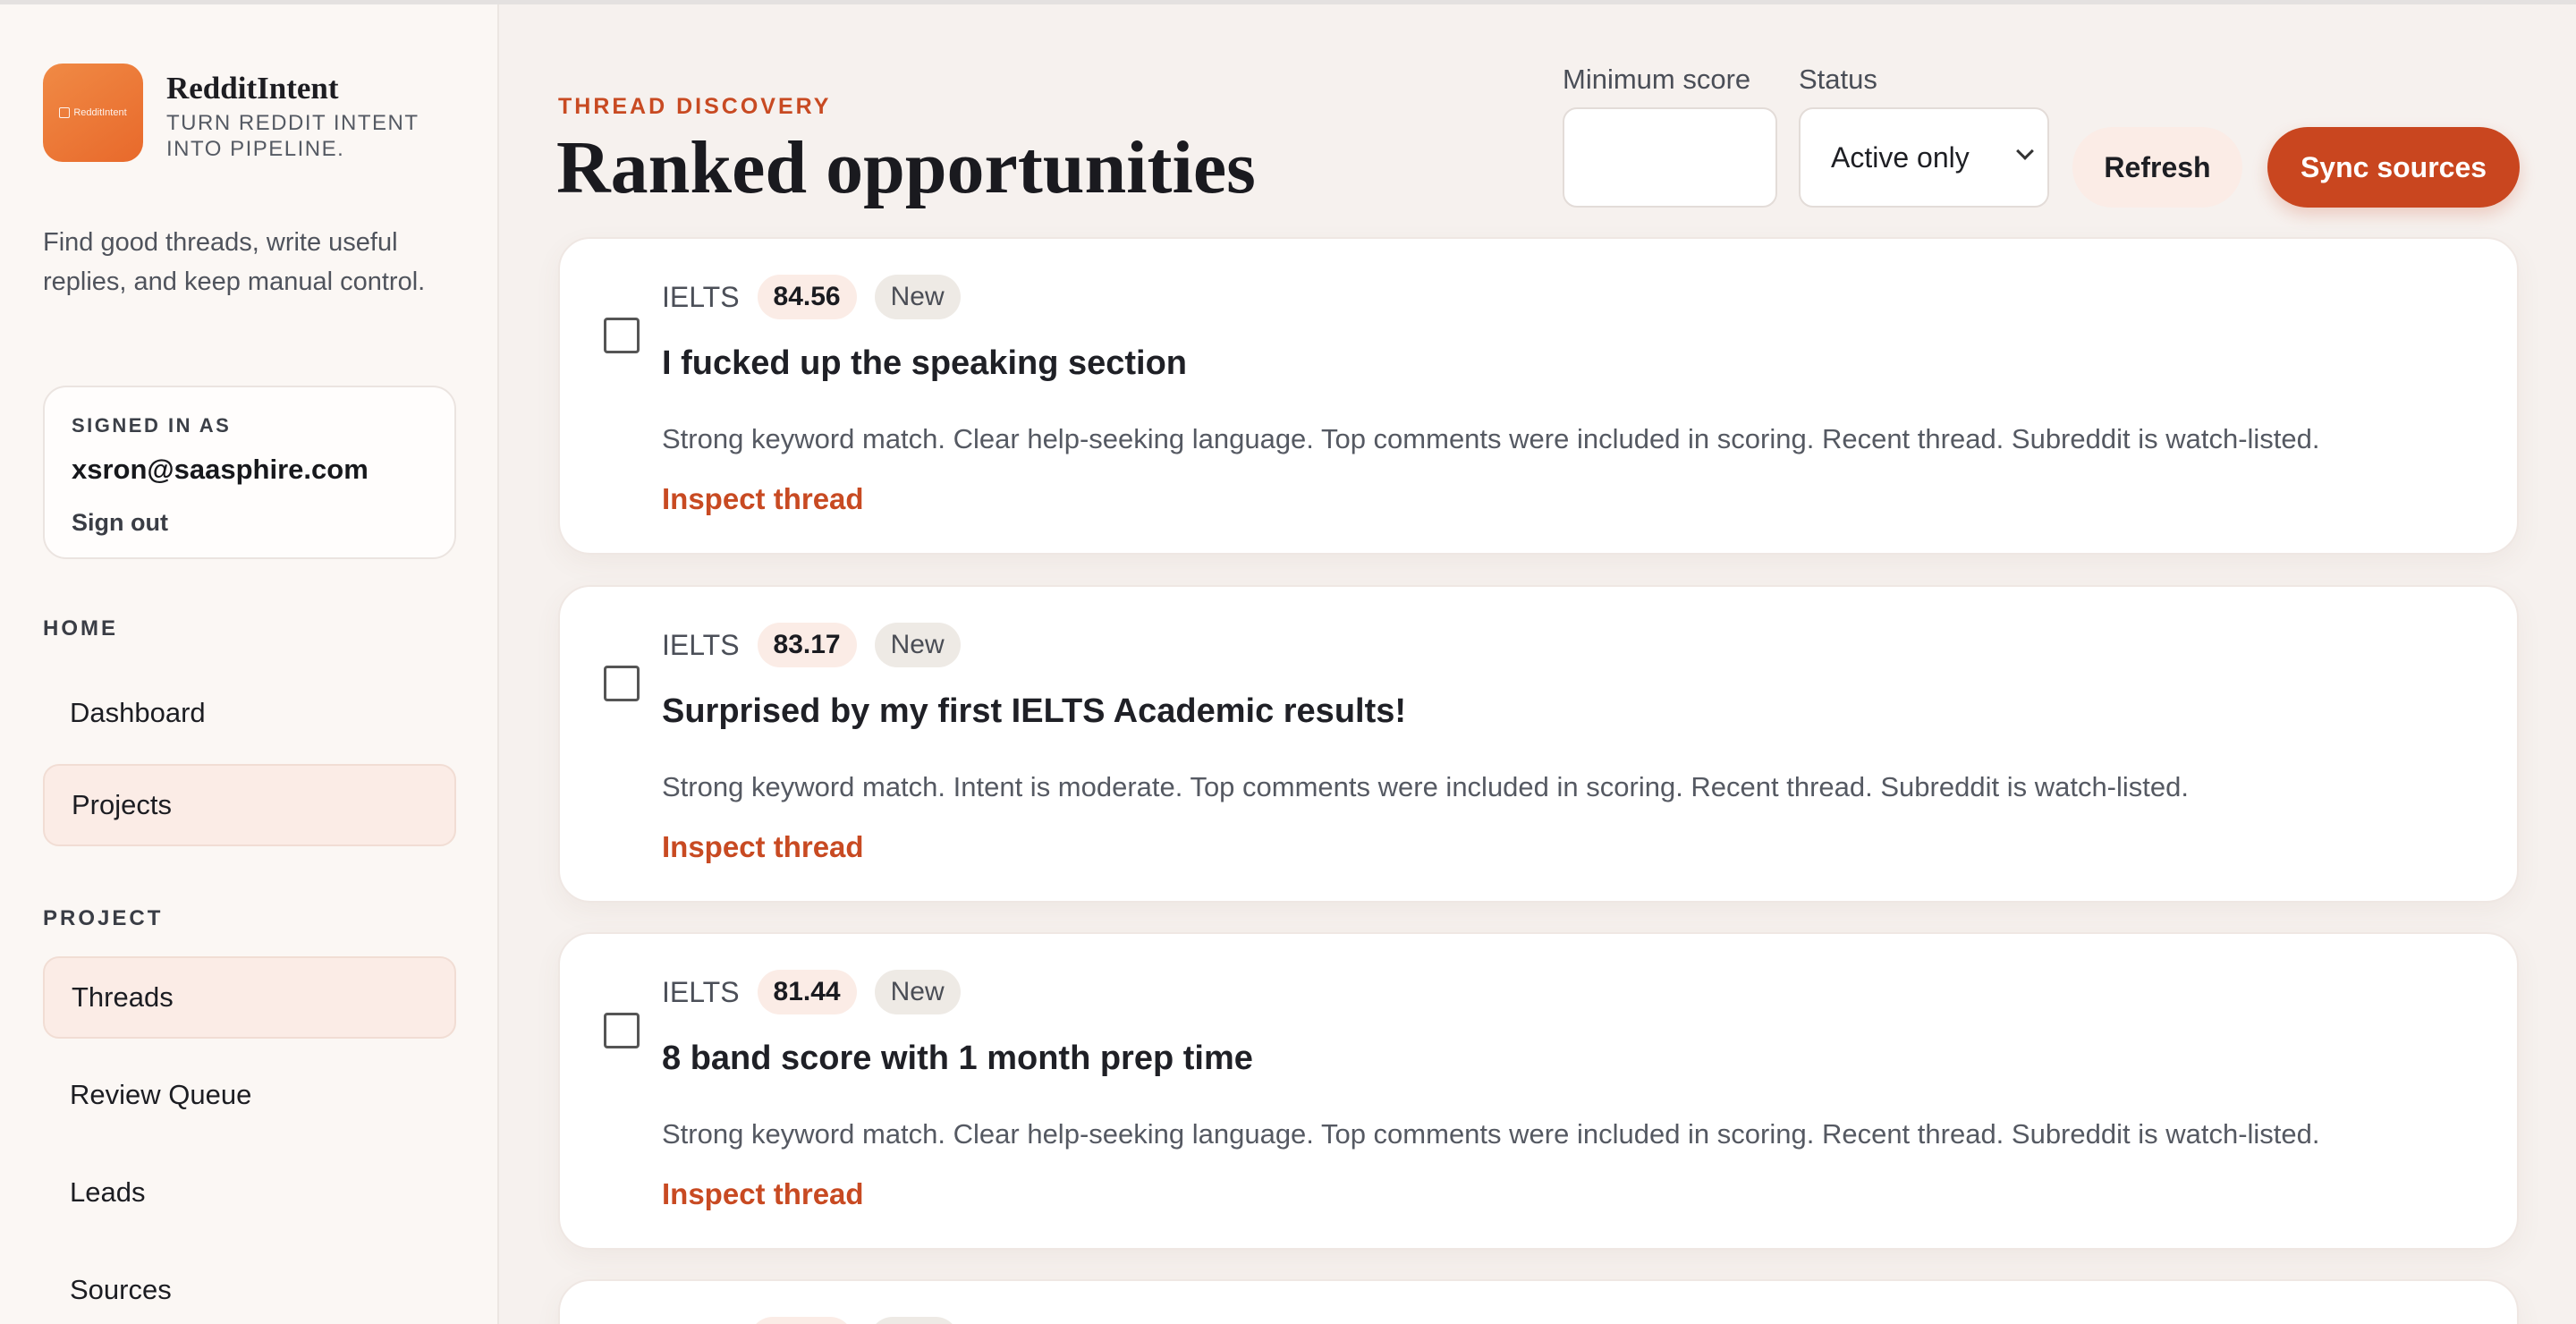 This screenshot has height=1324, width=2576. Describe the element at coordinates (925, 363) in the screenshot. I see `thread-title: I fucked up the speaking section` at that location.